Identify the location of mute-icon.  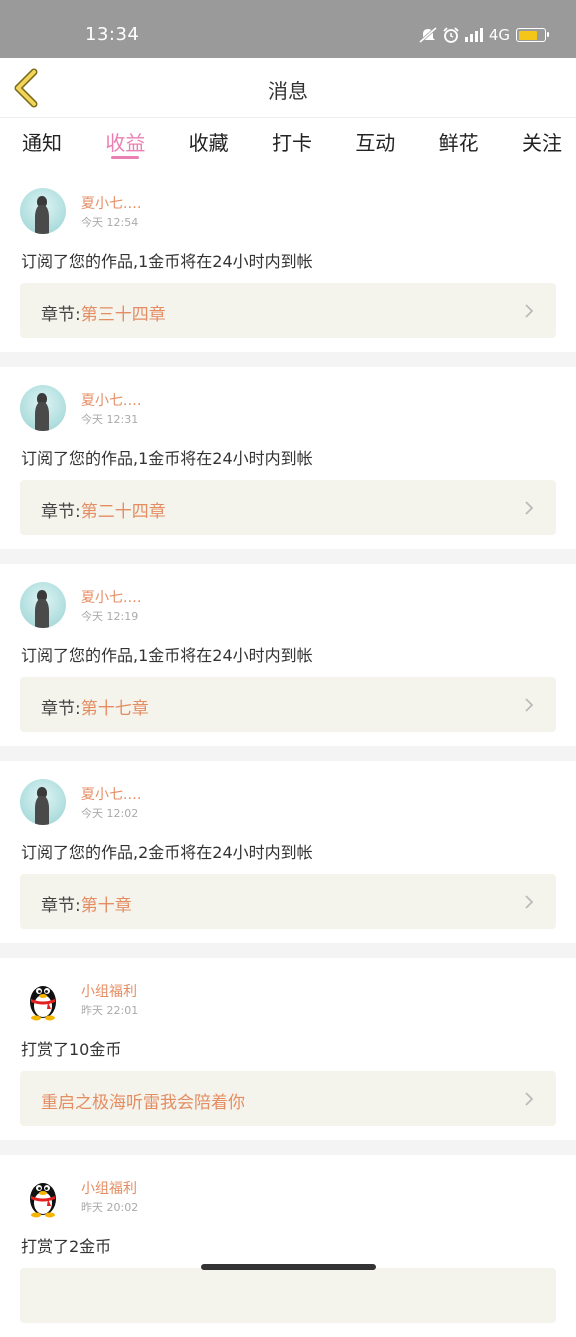
(427, 35).